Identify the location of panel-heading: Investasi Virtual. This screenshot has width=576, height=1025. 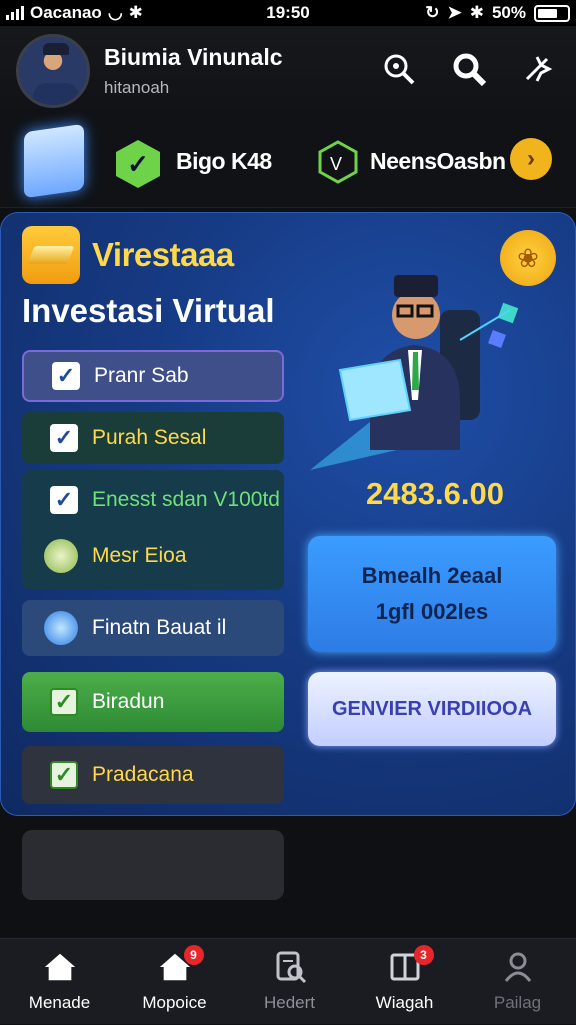
(148, 310).